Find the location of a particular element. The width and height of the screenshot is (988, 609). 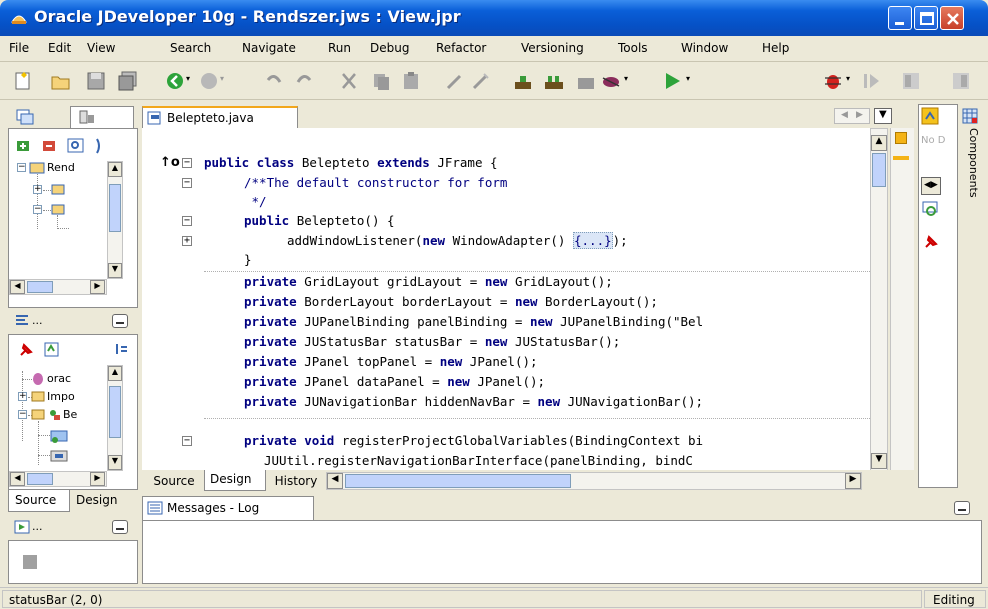

new-icon is located at coordinates (23, 81).